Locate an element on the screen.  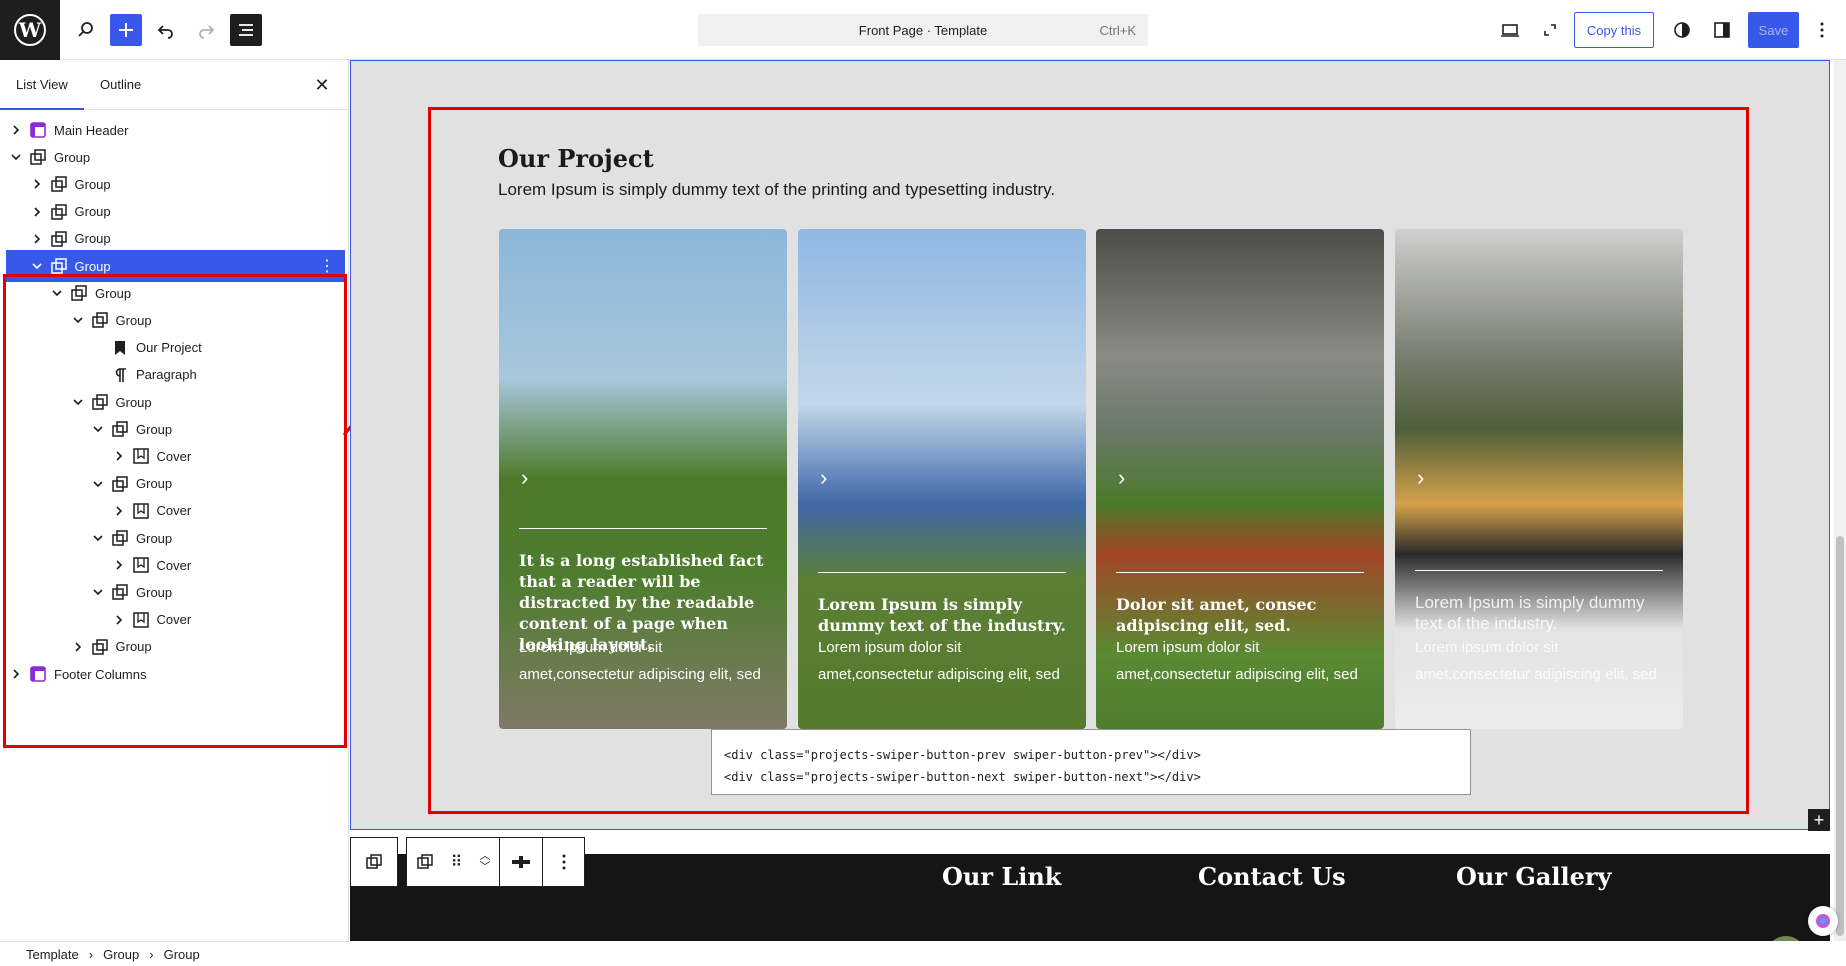
desktop-view-icon is located at coordinates (1510, 30).